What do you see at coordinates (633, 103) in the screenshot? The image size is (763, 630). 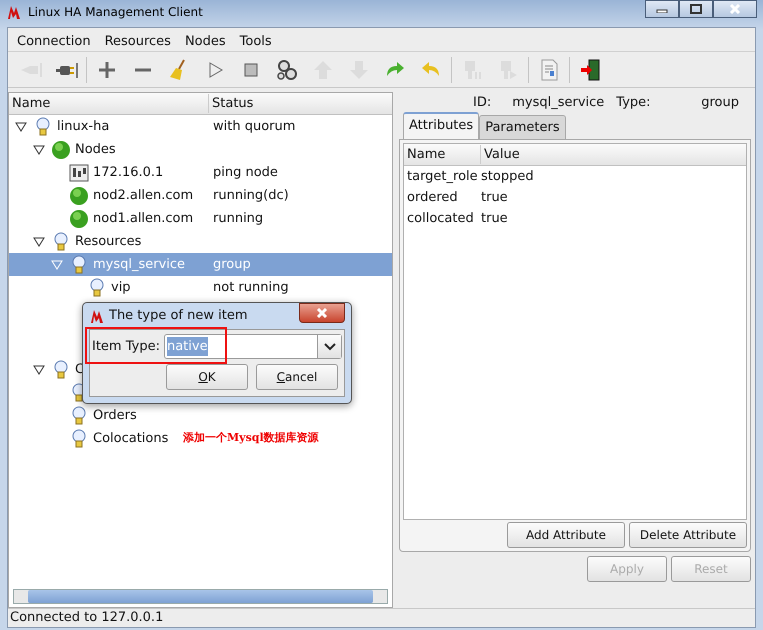 I see `type-label: Type:` at bounding box center [633, 103].